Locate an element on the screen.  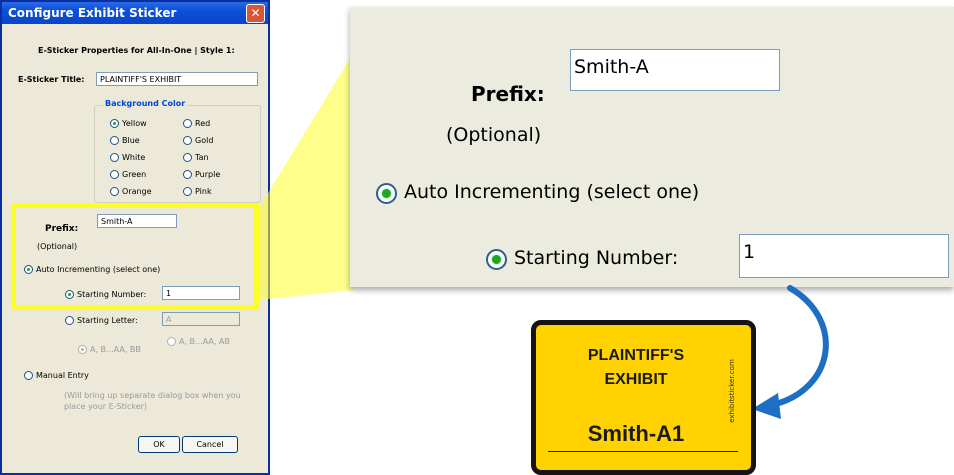
curved-arrow is located at coordinates (790, 352).